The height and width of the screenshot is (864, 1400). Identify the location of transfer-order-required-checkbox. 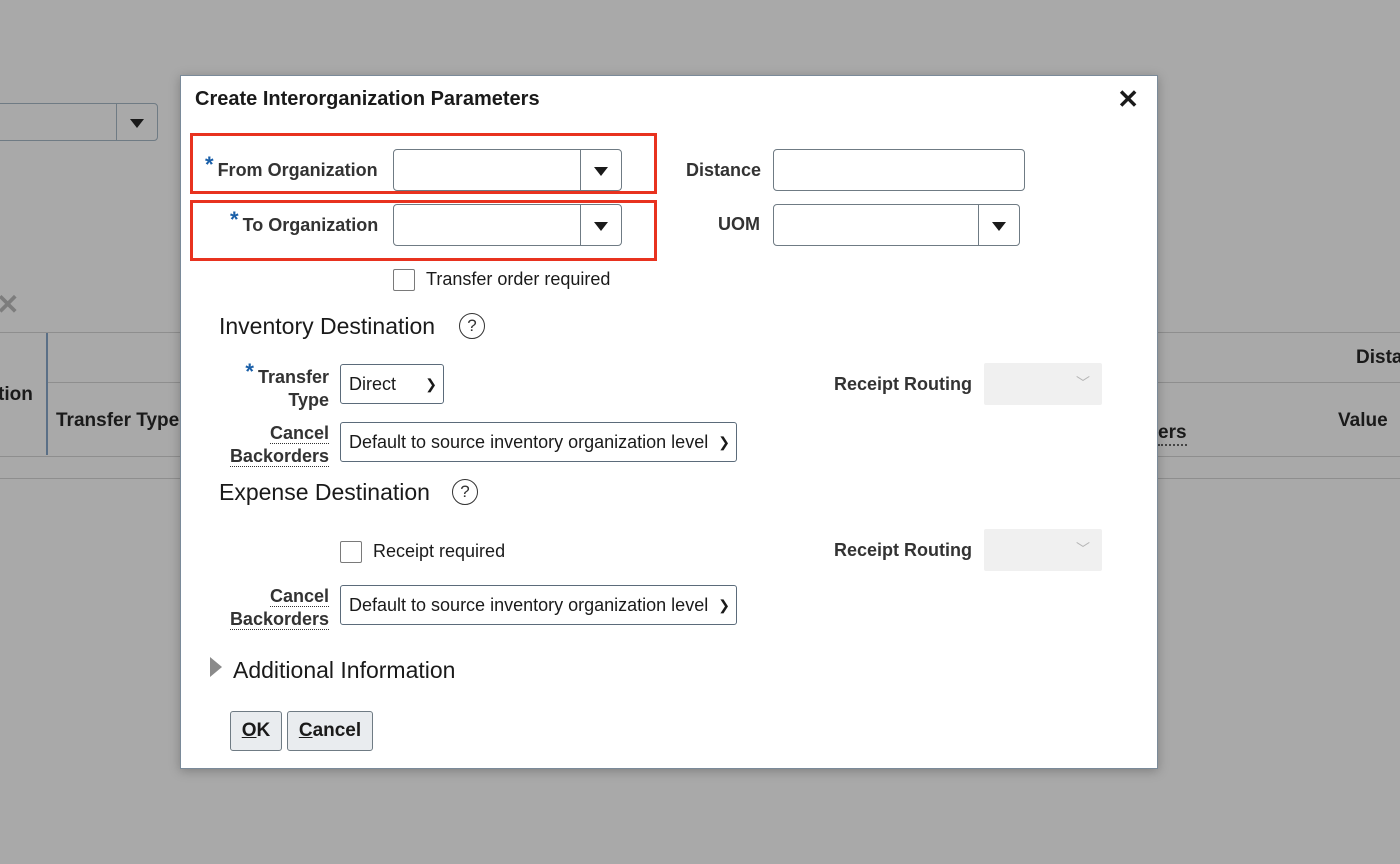
(404, 280).